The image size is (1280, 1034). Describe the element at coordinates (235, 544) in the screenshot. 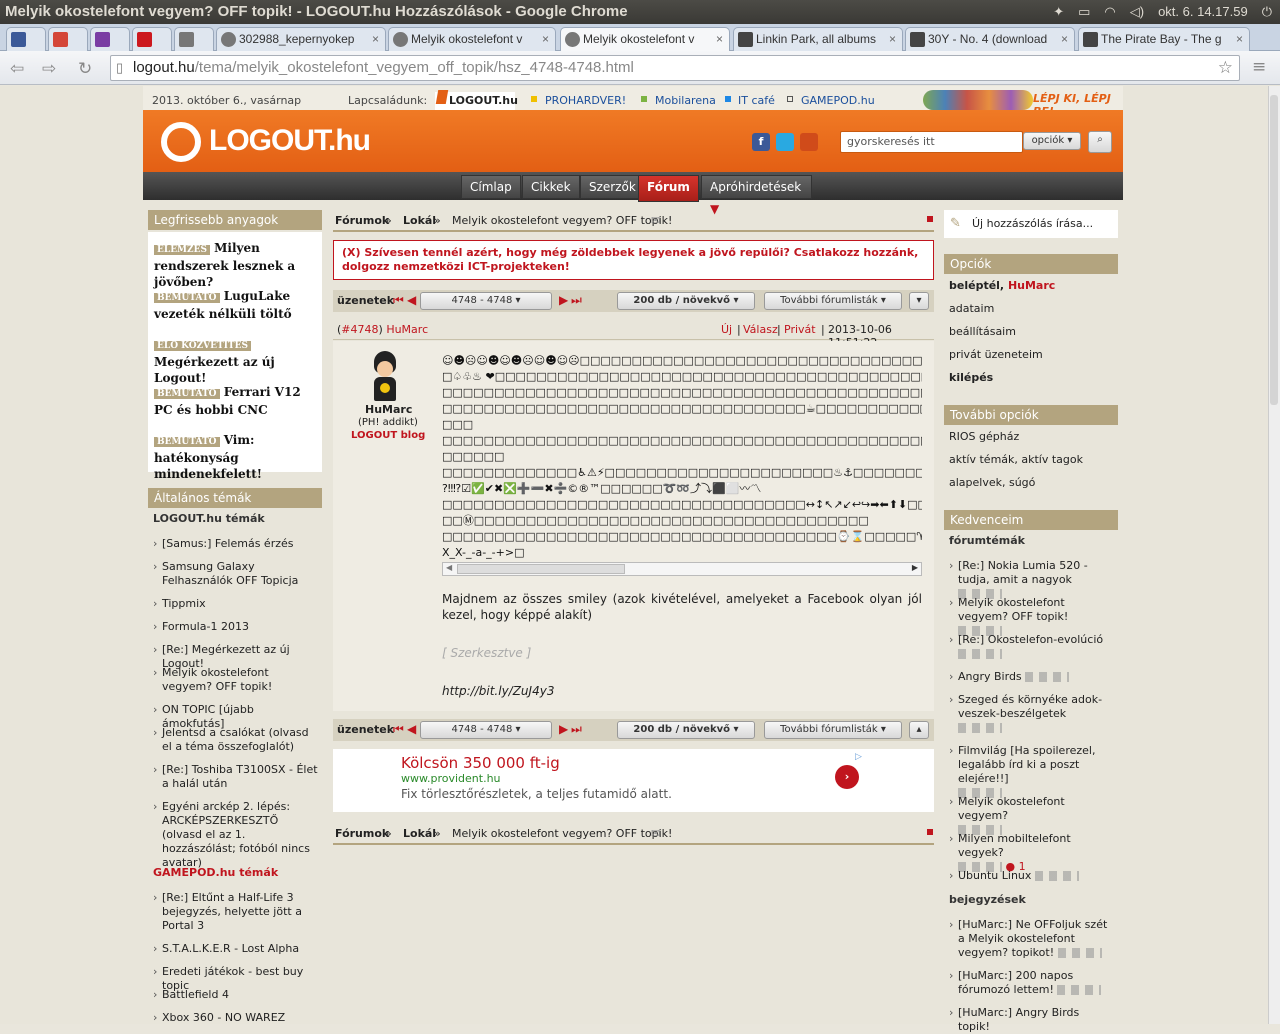

I see `topic-link: [Samus:] Felemás érzés` at that location.